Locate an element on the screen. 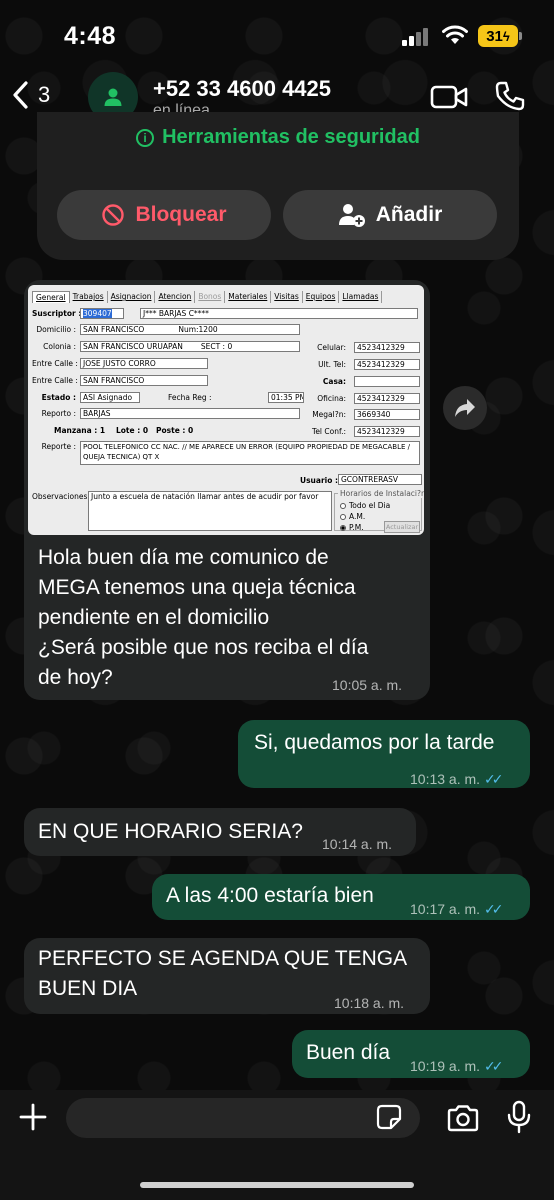  radio-todo-el-dia: Todo el Dia is located at coordinates (365, 505).